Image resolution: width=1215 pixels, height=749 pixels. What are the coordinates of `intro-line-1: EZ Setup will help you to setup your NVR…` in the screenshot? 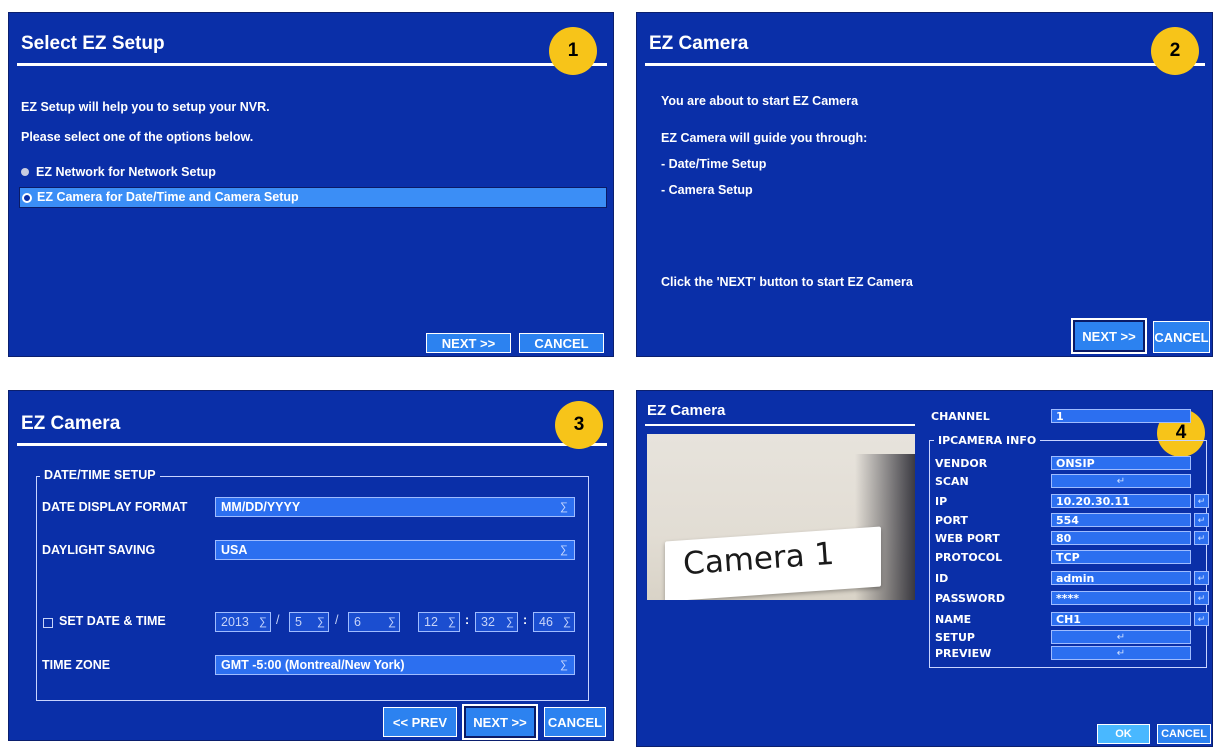 It's located at (145, 107).